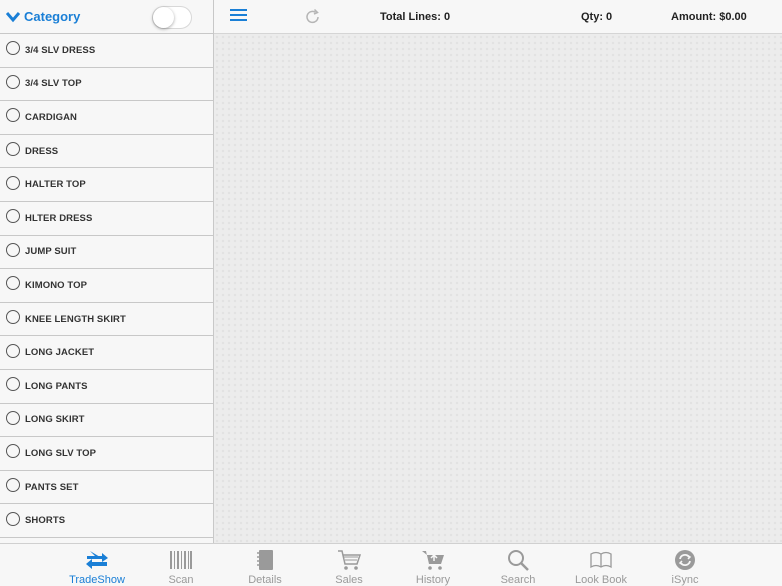 This screenshot has width=782, height=586. What do you see at coordinates (60, 50) in the screenshot?
I see `category-label: 3/4 SLV DRESS` at bounding box center [60, 50].